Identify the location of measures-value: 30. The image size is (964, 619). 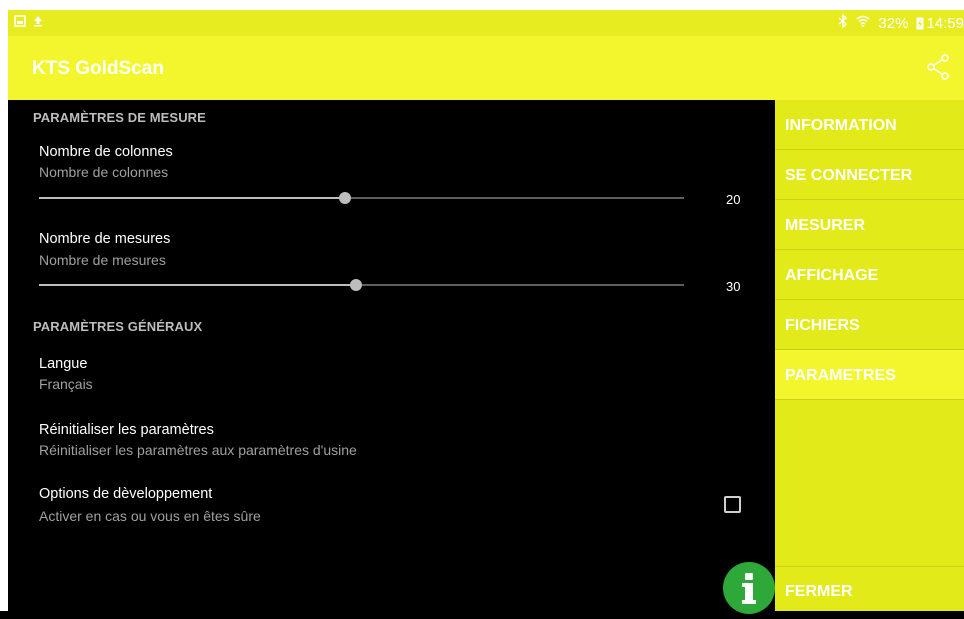
(733, 286).